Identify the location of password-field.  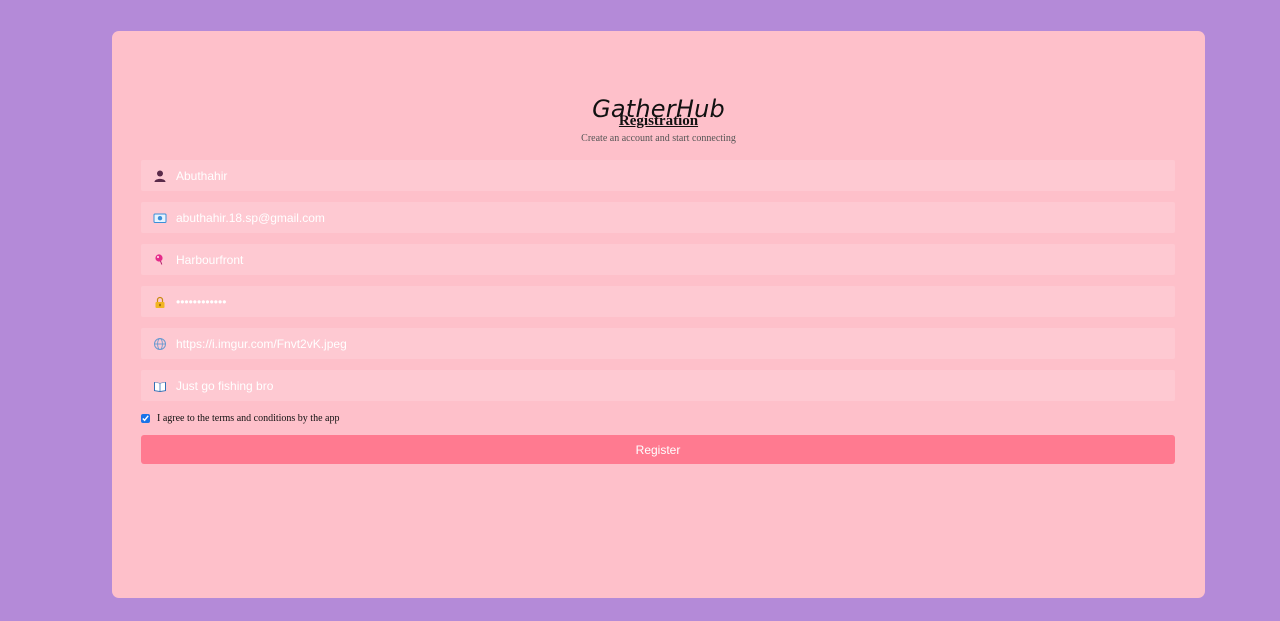
(658, 301).